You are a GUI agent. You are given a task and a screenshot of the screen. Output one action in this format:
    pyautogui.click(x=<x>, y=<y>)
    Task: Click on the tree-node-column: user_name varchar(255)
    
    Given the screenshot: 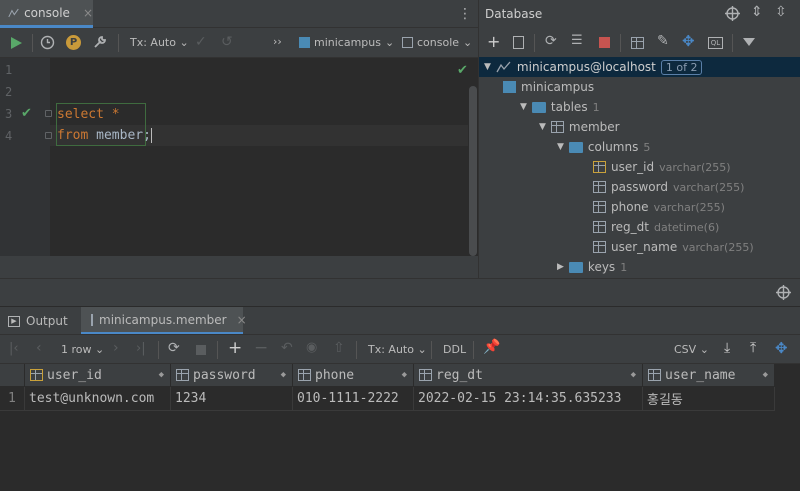 What is the action you would take?
    pyautogui.click(x=673, y=247)
    